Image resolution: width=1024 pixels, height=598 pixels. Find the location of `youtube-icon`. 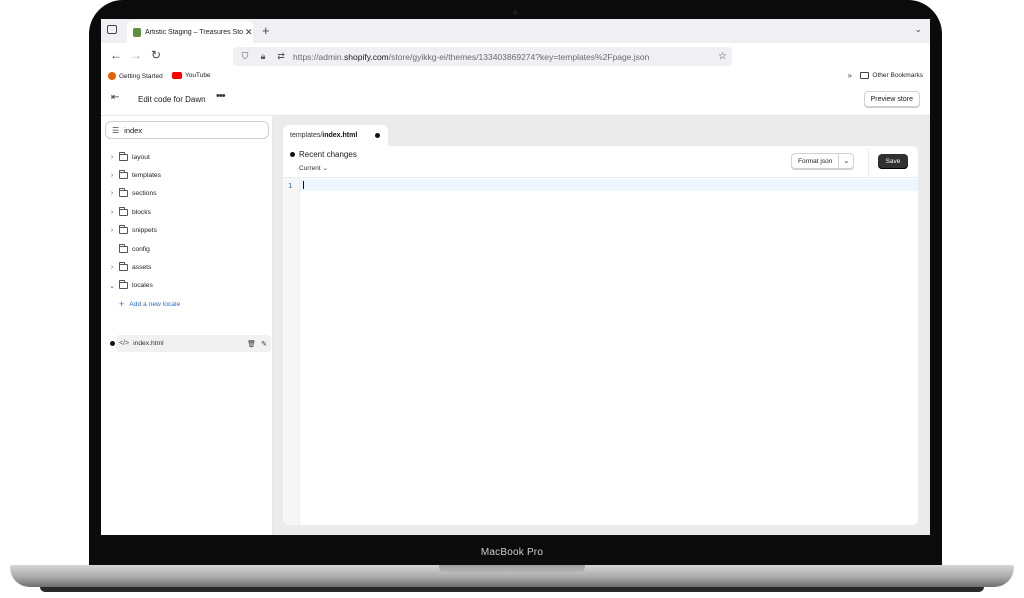

youtube-icon is located at coordinates (177, 75).